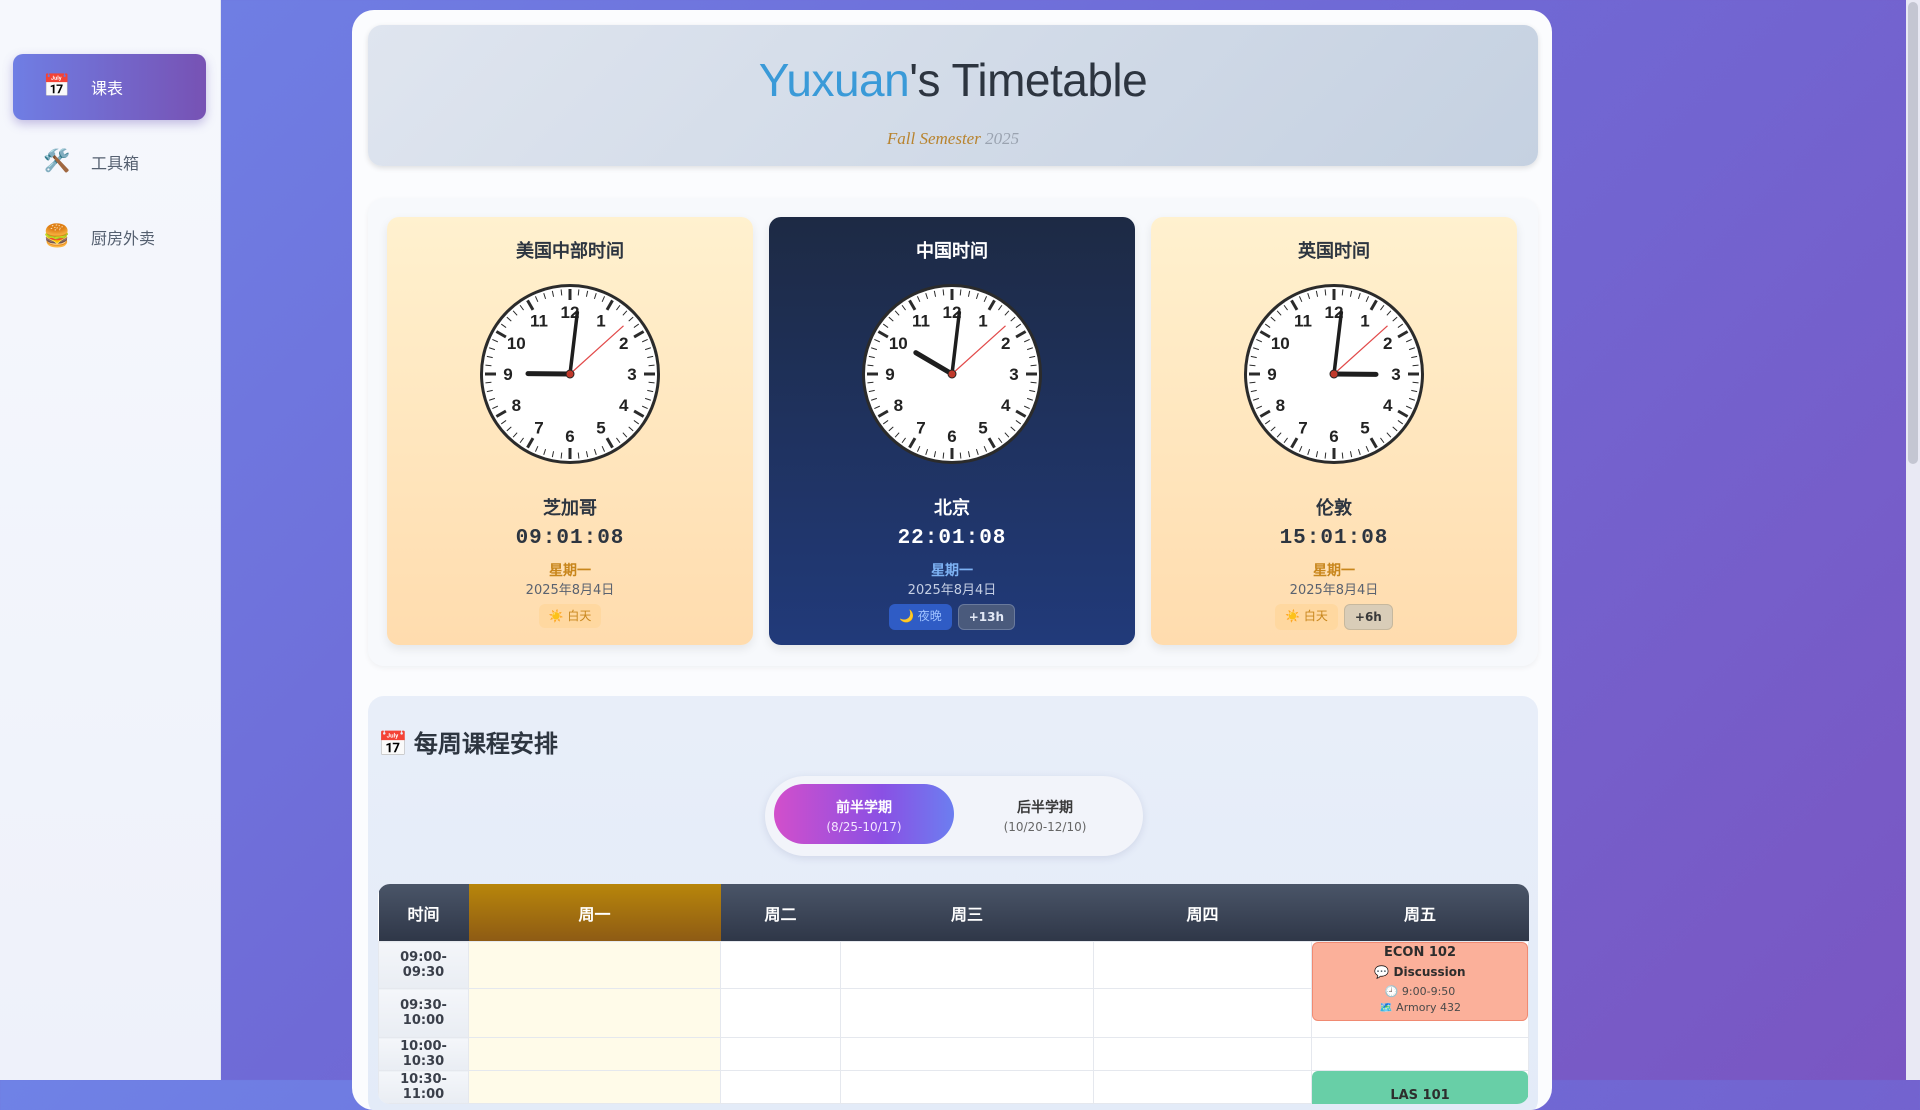  I want to click on city-name: 北京, so click(952, 507).